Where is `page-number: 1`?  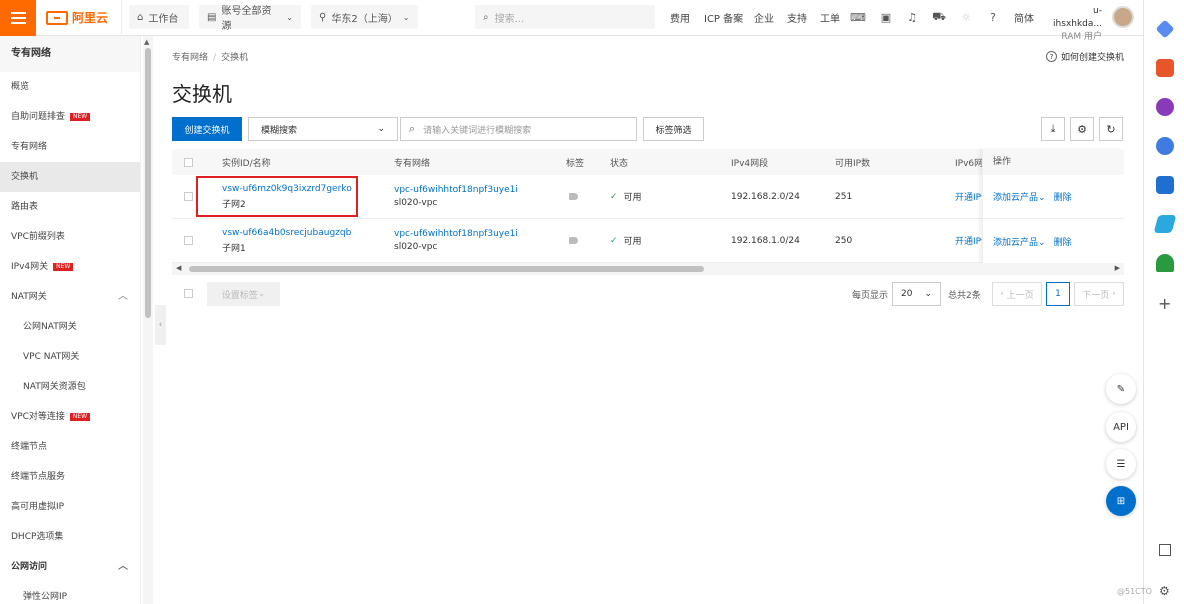 page-number: 1 is located at coordinates (1058, 294).